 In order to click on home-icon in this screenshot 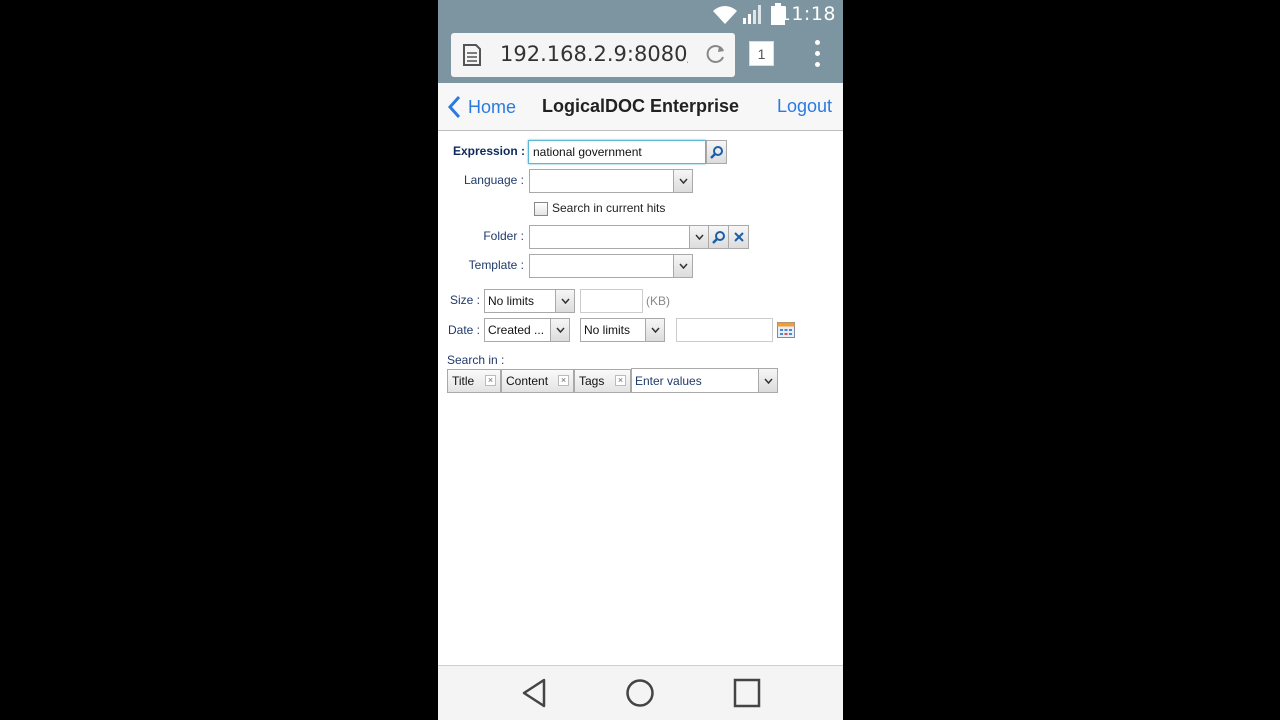, I will do `click(640, 693)`.